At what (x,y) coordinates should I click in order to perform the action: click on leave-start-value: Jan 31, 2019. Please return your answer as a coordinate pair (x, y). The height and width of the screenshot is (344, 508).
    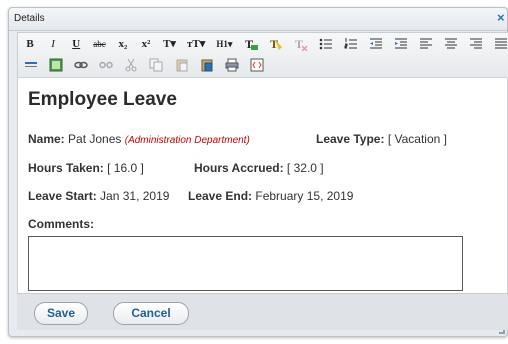
    Looking at the image, I should click on (135, 196).